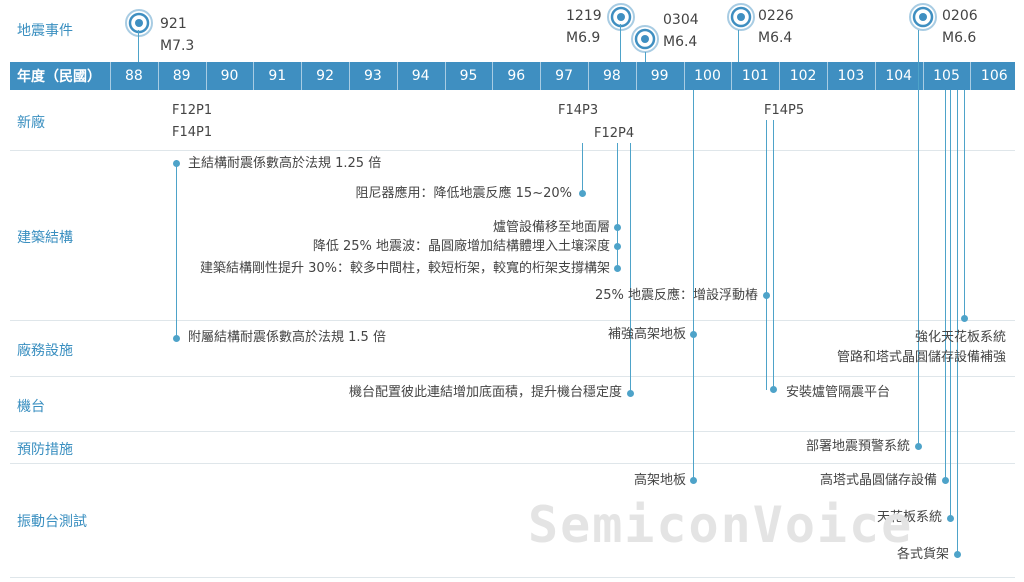  What do you see at coordinates (173, 24) in the screenshot?
I see `earthquake-date: 921` at bounding box center [173, 24].